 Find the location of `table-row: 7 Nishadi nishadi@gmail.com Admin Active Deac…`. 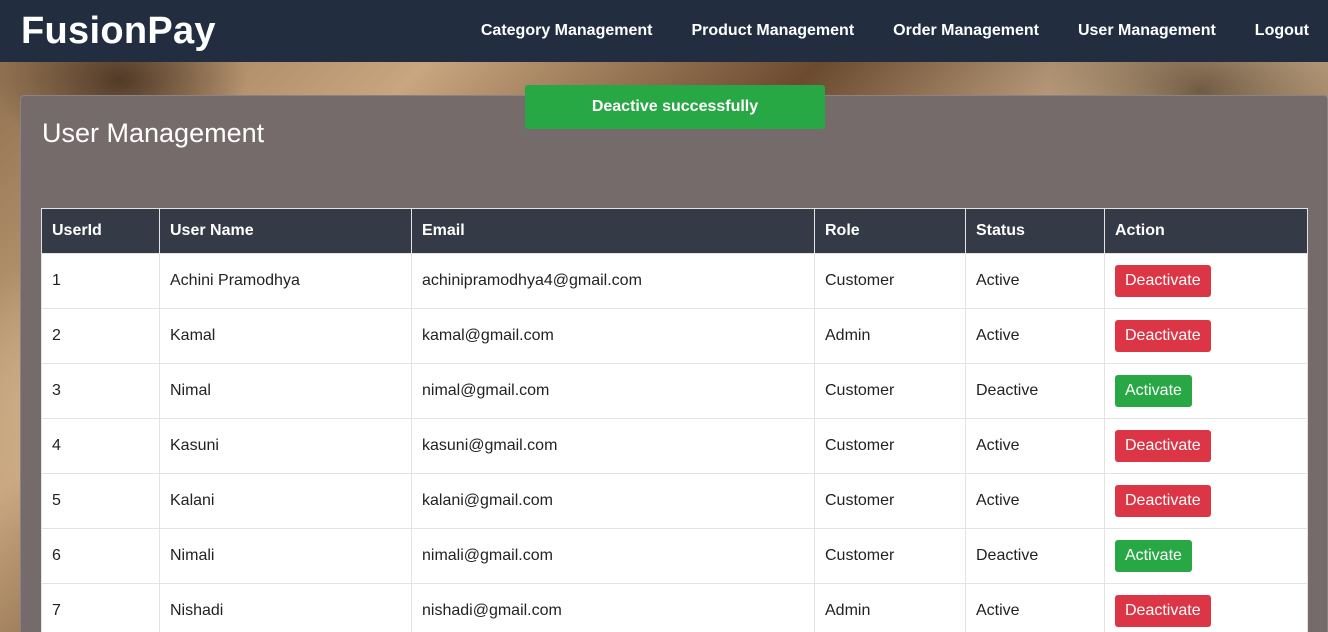

table-row: 7 Nishadi nishadi@gmail.com Admin Active Deac… is located at coordinates (674, 607).